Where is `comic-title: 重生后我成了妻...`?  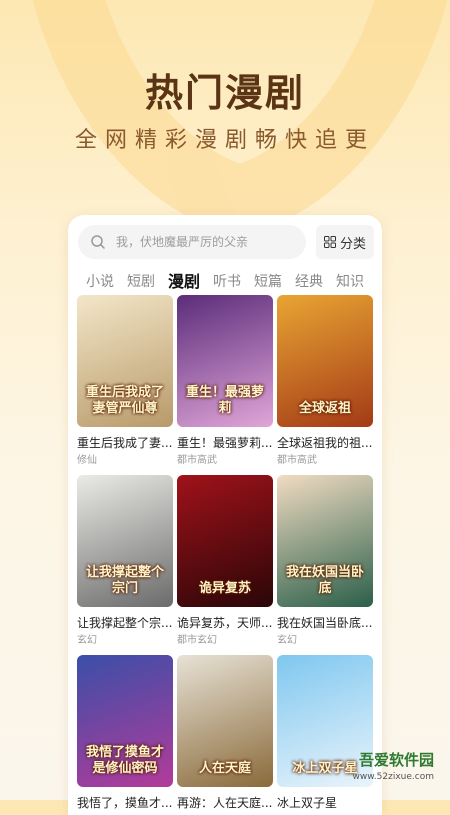 comic-title: 重生后我成了妻... is located at coordinates (125, 443).